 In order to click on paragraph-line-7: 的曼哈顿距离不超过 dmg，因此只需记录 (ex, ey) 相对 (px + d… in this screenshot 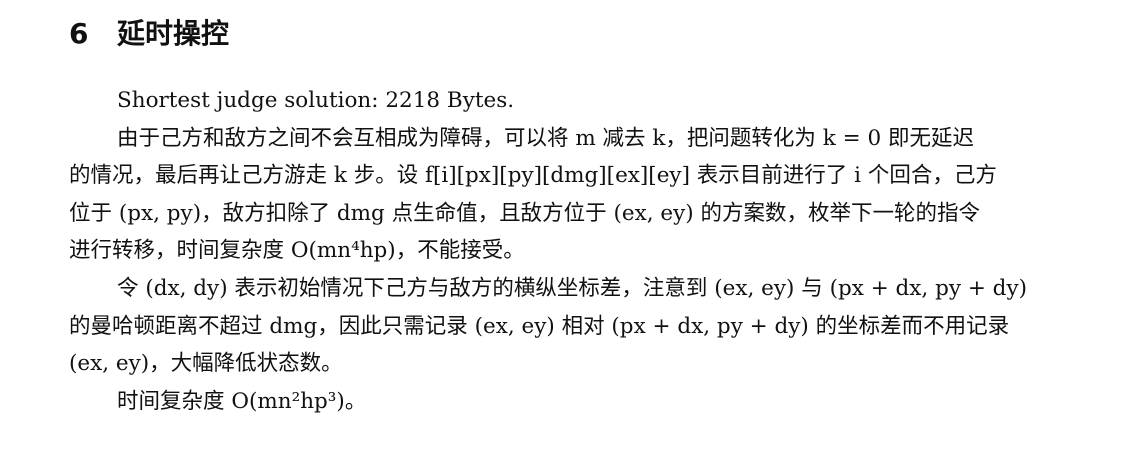, I will do `click(539, 326)`.